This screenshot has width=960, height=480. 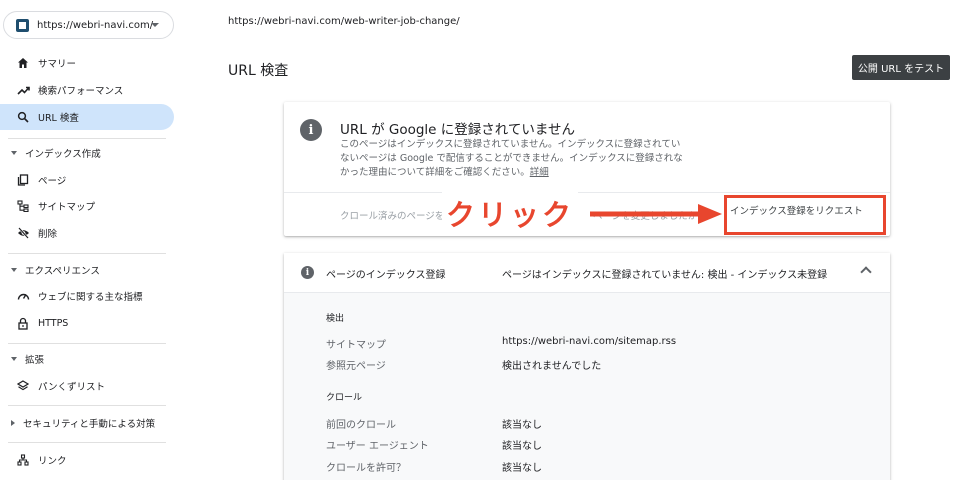 What do you see at coordinates (90, 297) in the screenshot?
I see `sidebar-item-label: ウェブに関する主な指標` at bounding box center [90, 297].